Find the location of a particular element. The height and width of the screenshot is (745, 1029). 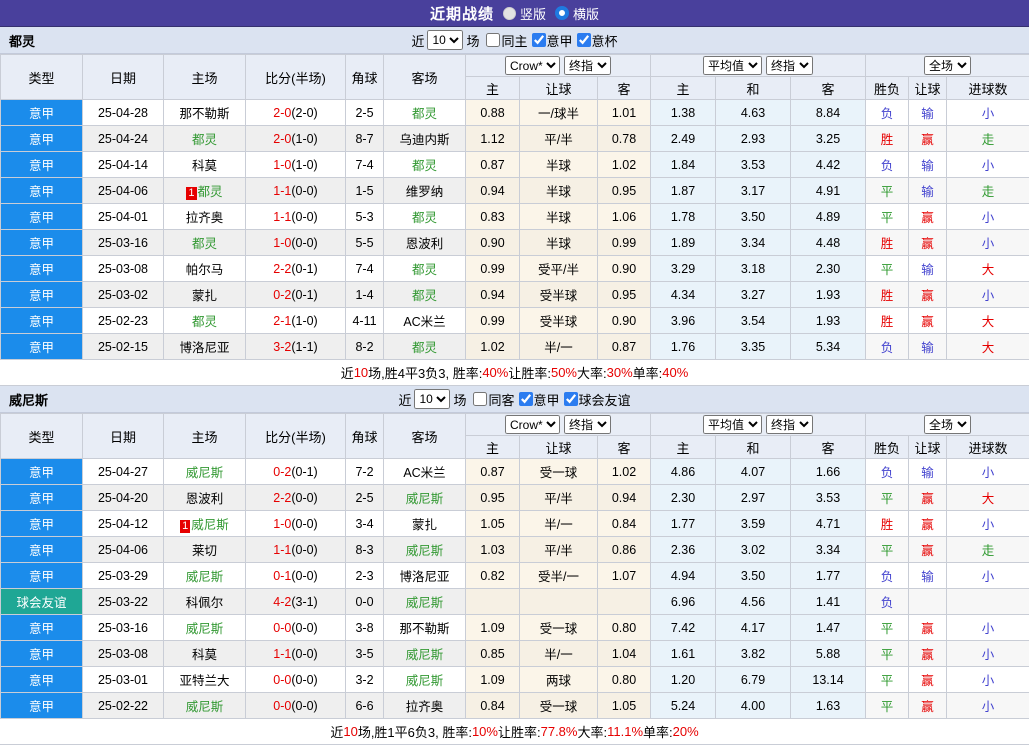

match-date: 25-04-27 is located at coordinates (123, 472).